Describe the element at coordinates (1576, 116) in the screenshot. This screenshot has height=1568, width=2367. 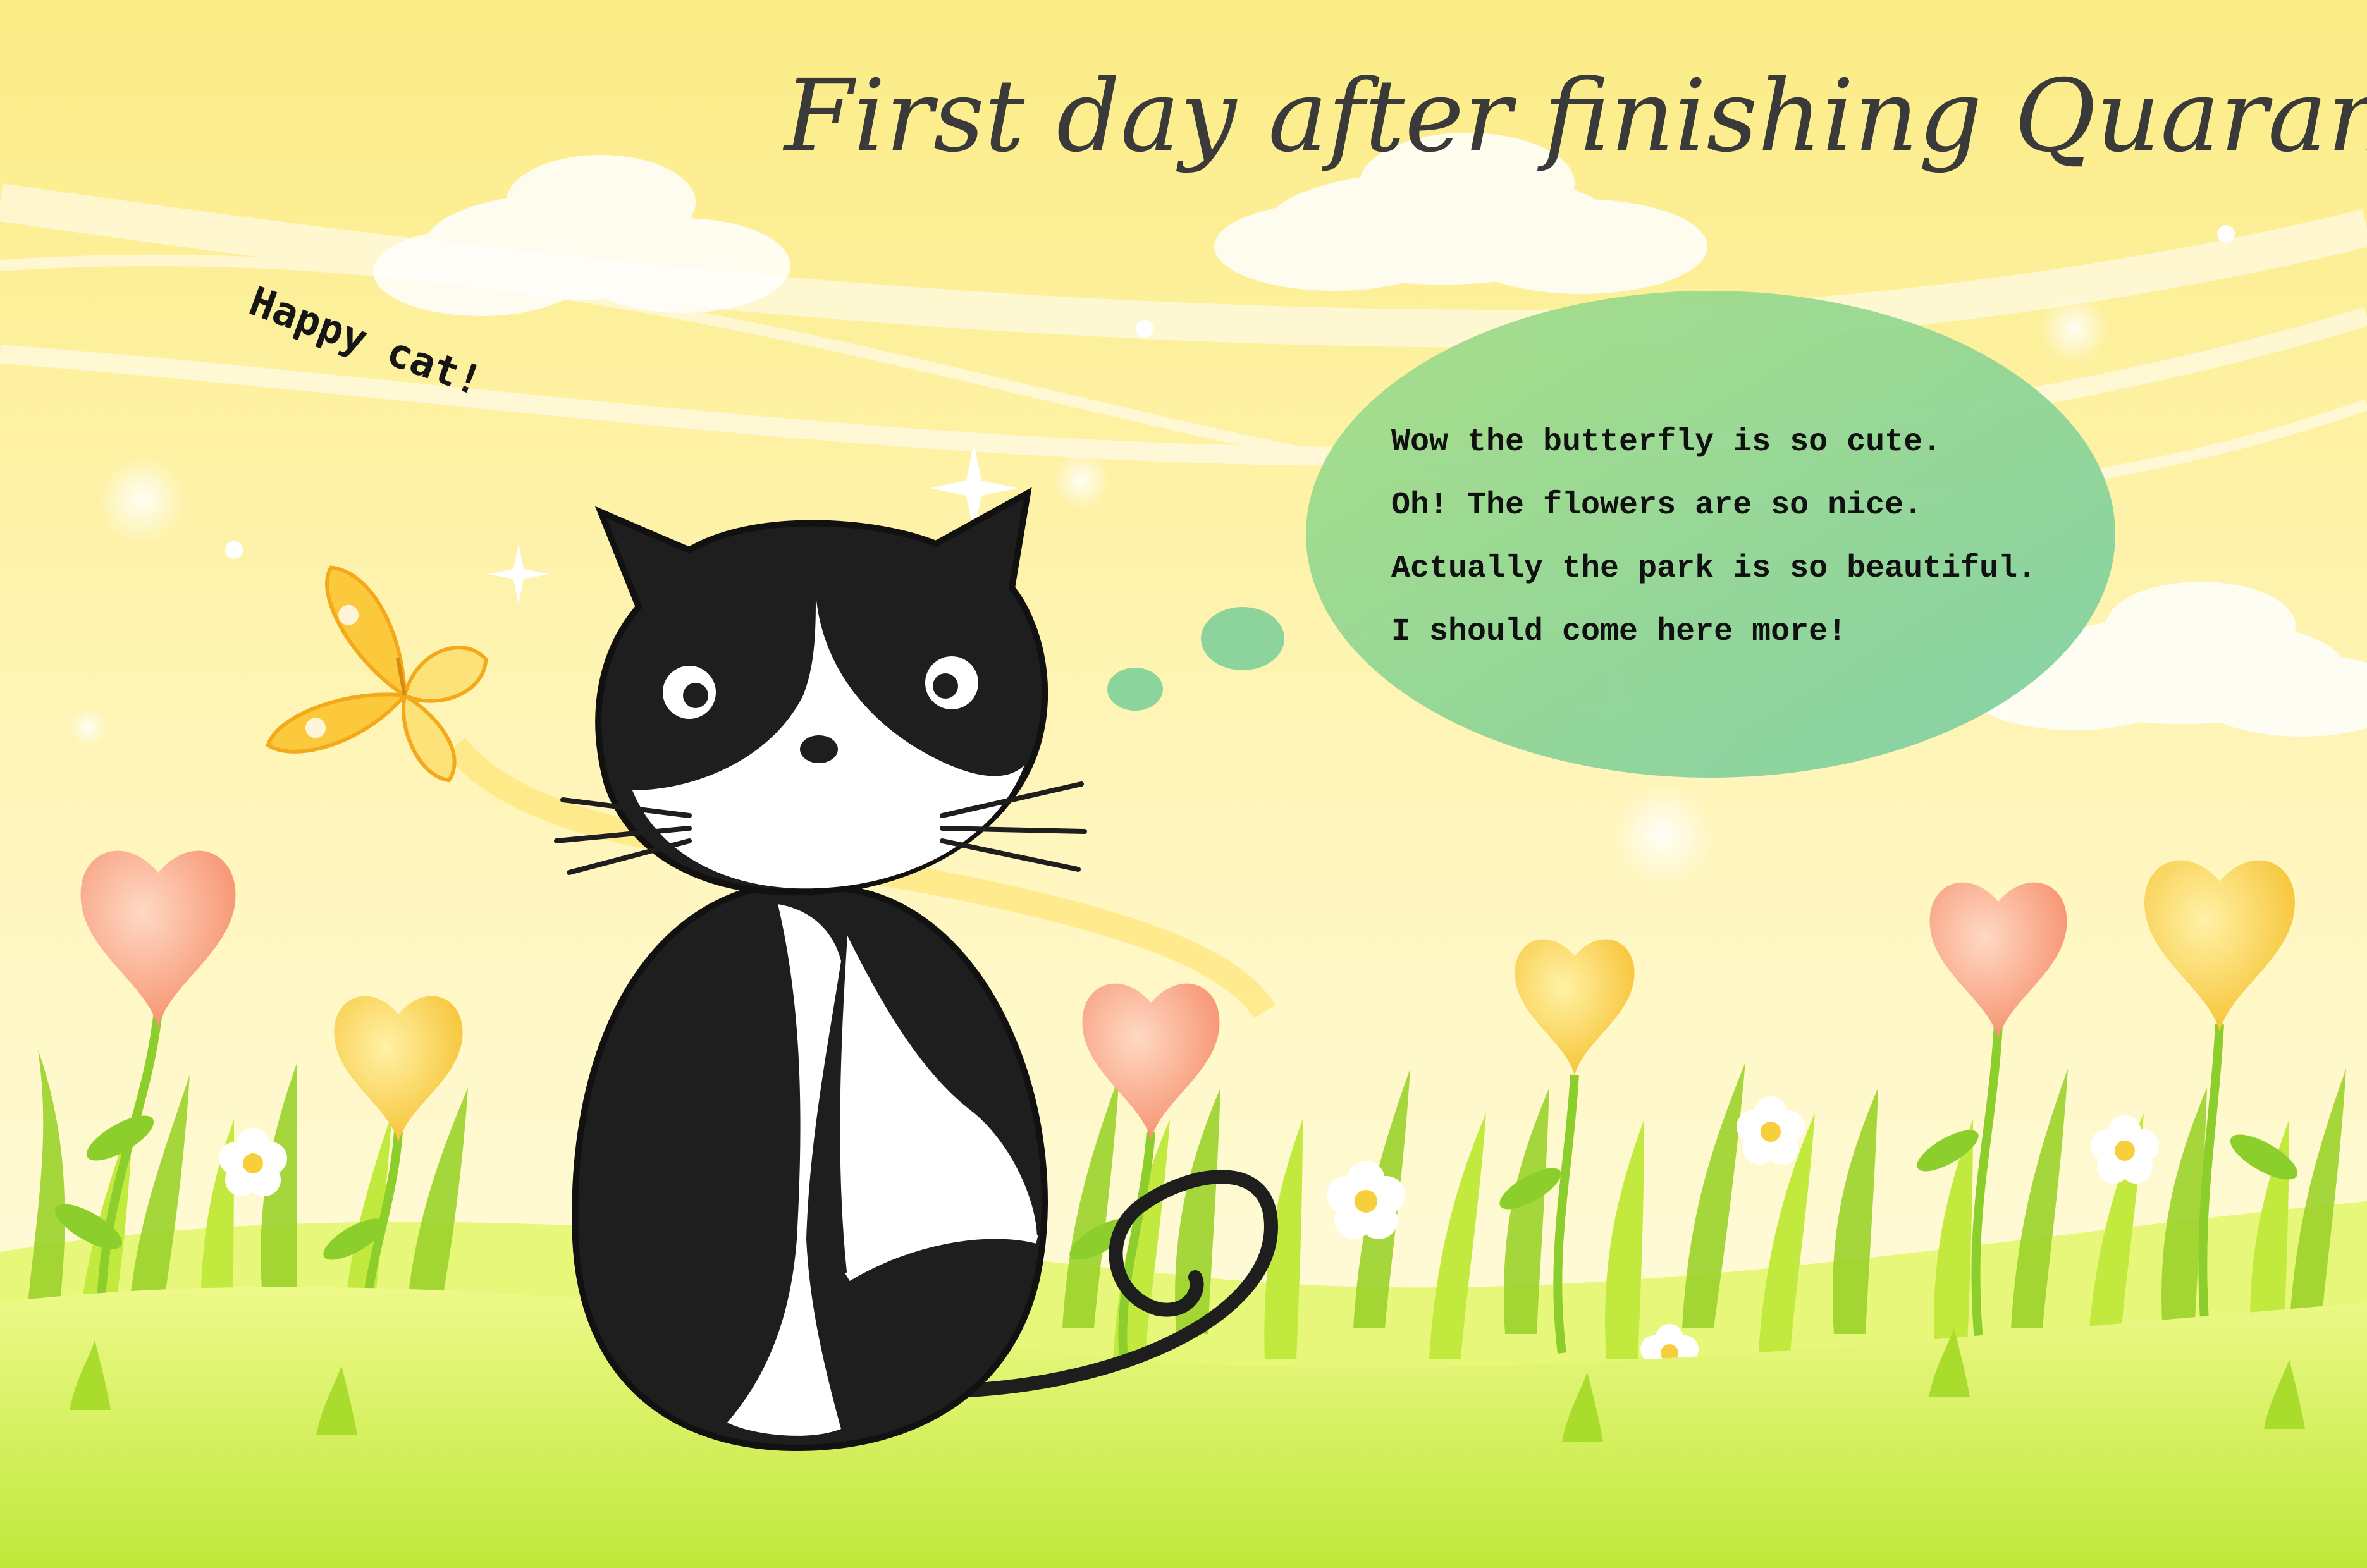
I see `page-title: First day after finishing Quarantine` at that location.